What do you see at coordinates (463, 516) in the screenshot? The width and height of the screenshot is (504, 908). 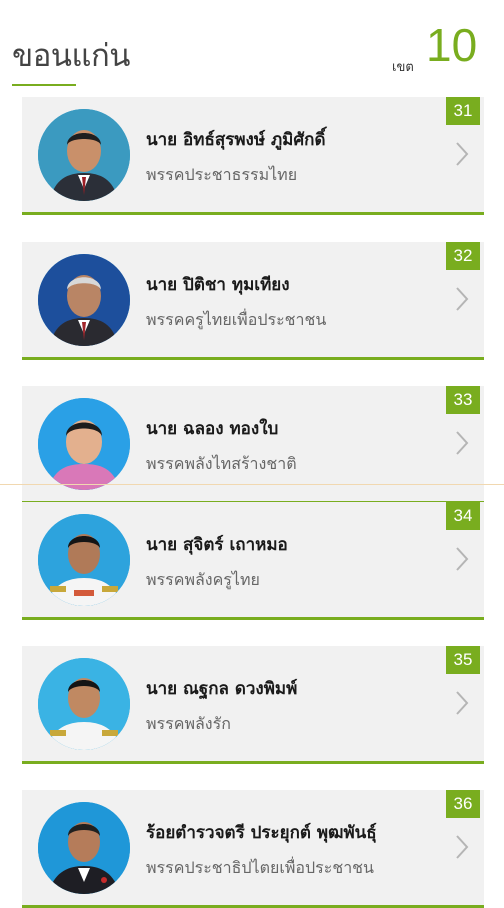 I see `candidate-number-badge: 34` at bounding box center [463, 516].